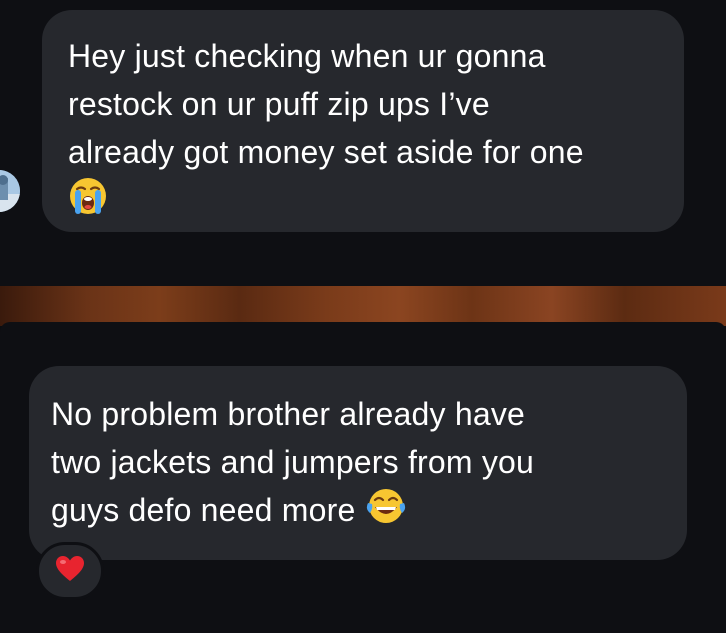  What do you see at coordinates (10, 191) in the screenshot?
I see `avatar` at bounding box center [10, 191].